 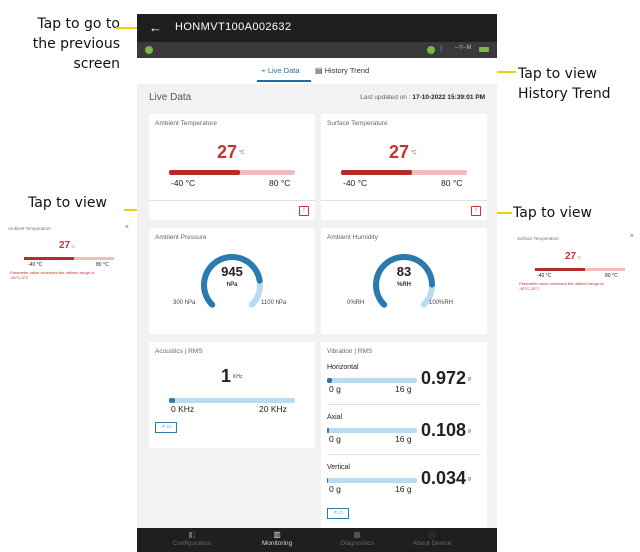 I want to click on temperature-range-fill, so click(x=376, y=172).